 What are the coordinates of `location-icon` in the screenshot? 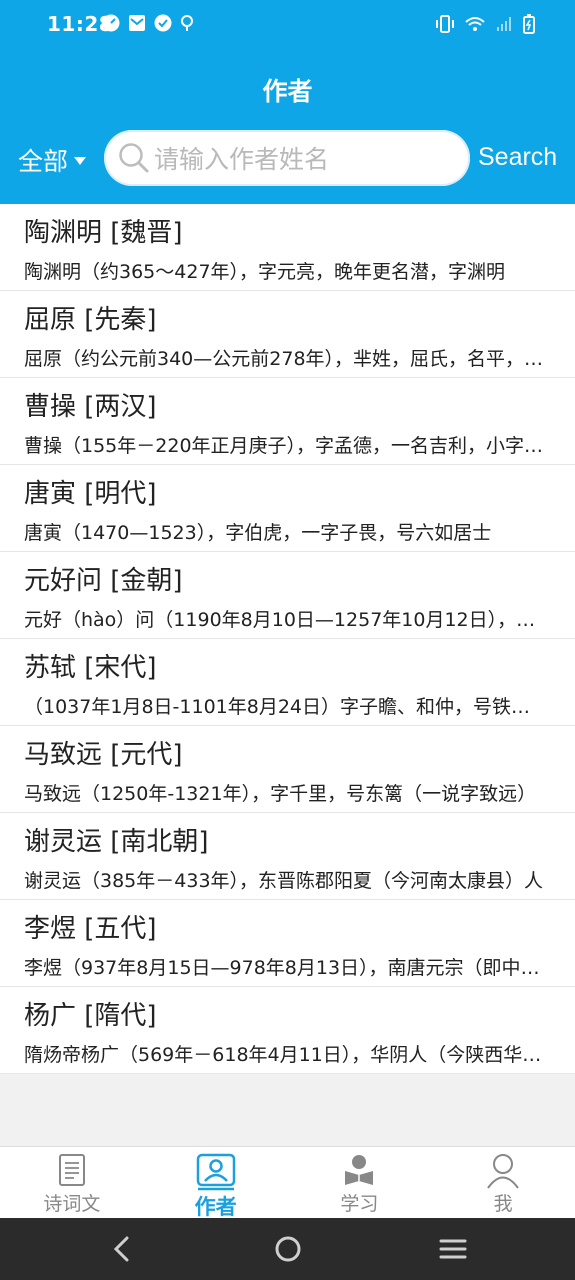 It's located at (187, 23).